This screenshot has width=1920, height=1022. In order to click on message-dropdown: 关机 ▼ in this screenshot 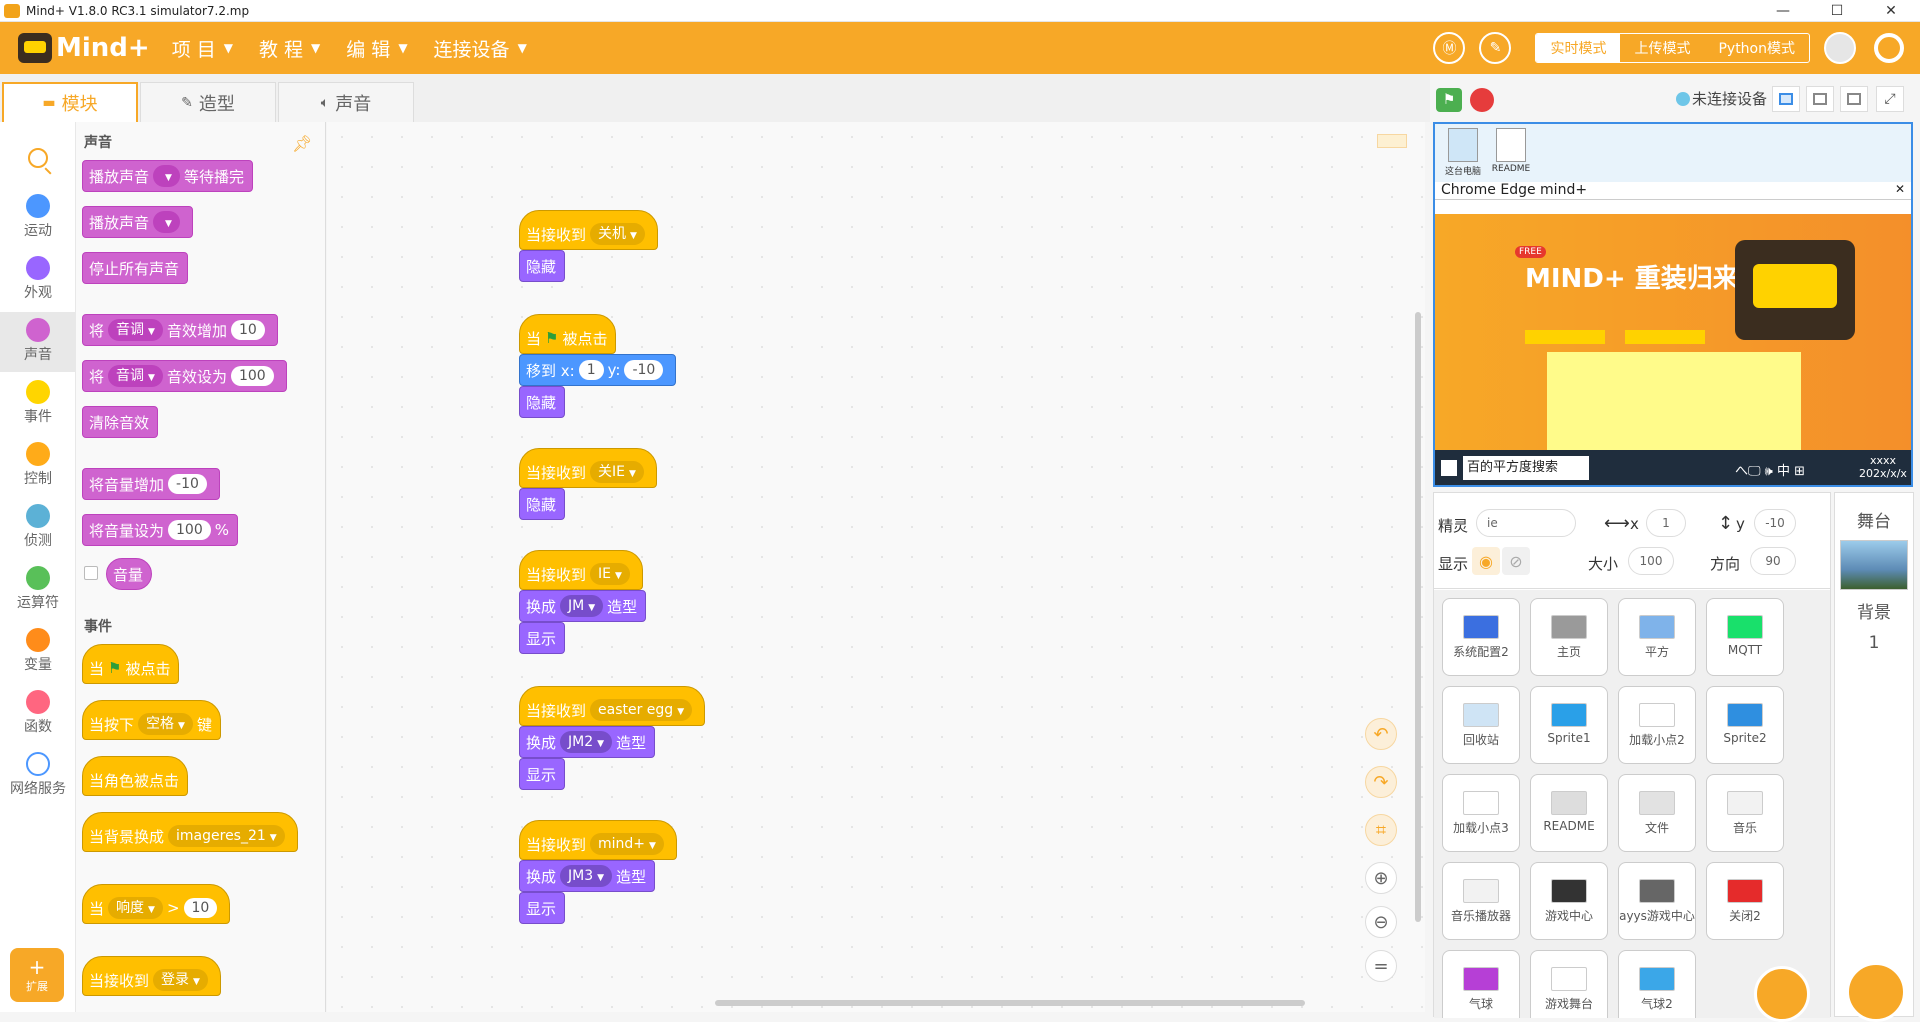, I will do `click(617, 234)`.